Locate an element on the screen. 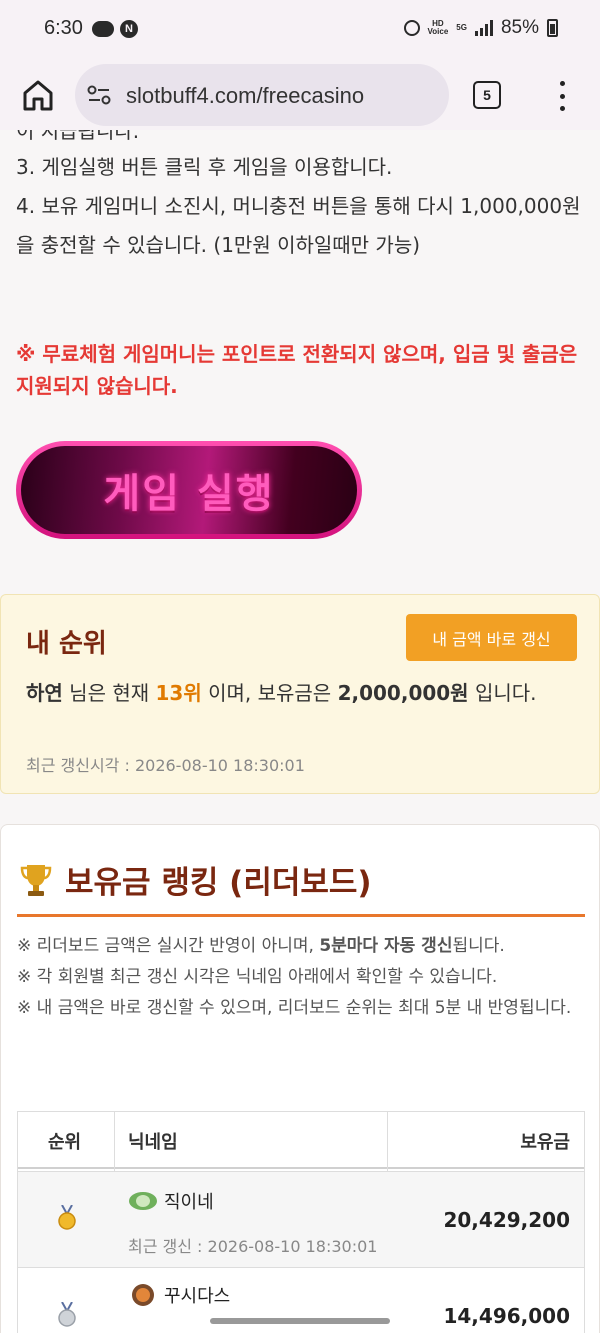  leaderboard-title: 보유금 랭킹 (리더보드) is located at coordinates (218, 883).